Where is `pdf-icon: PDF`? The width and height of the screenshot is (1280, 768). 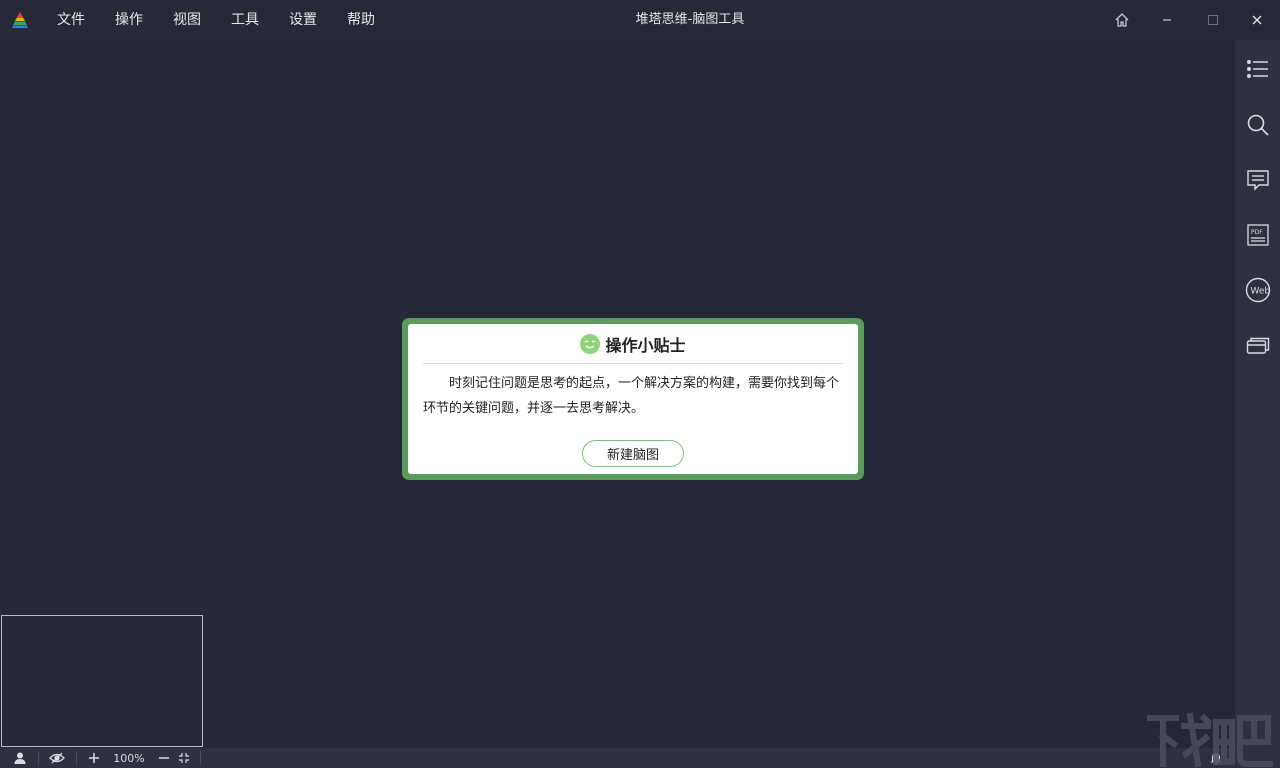 pdf-icon: PDF is located at coordinates (1258, 235).